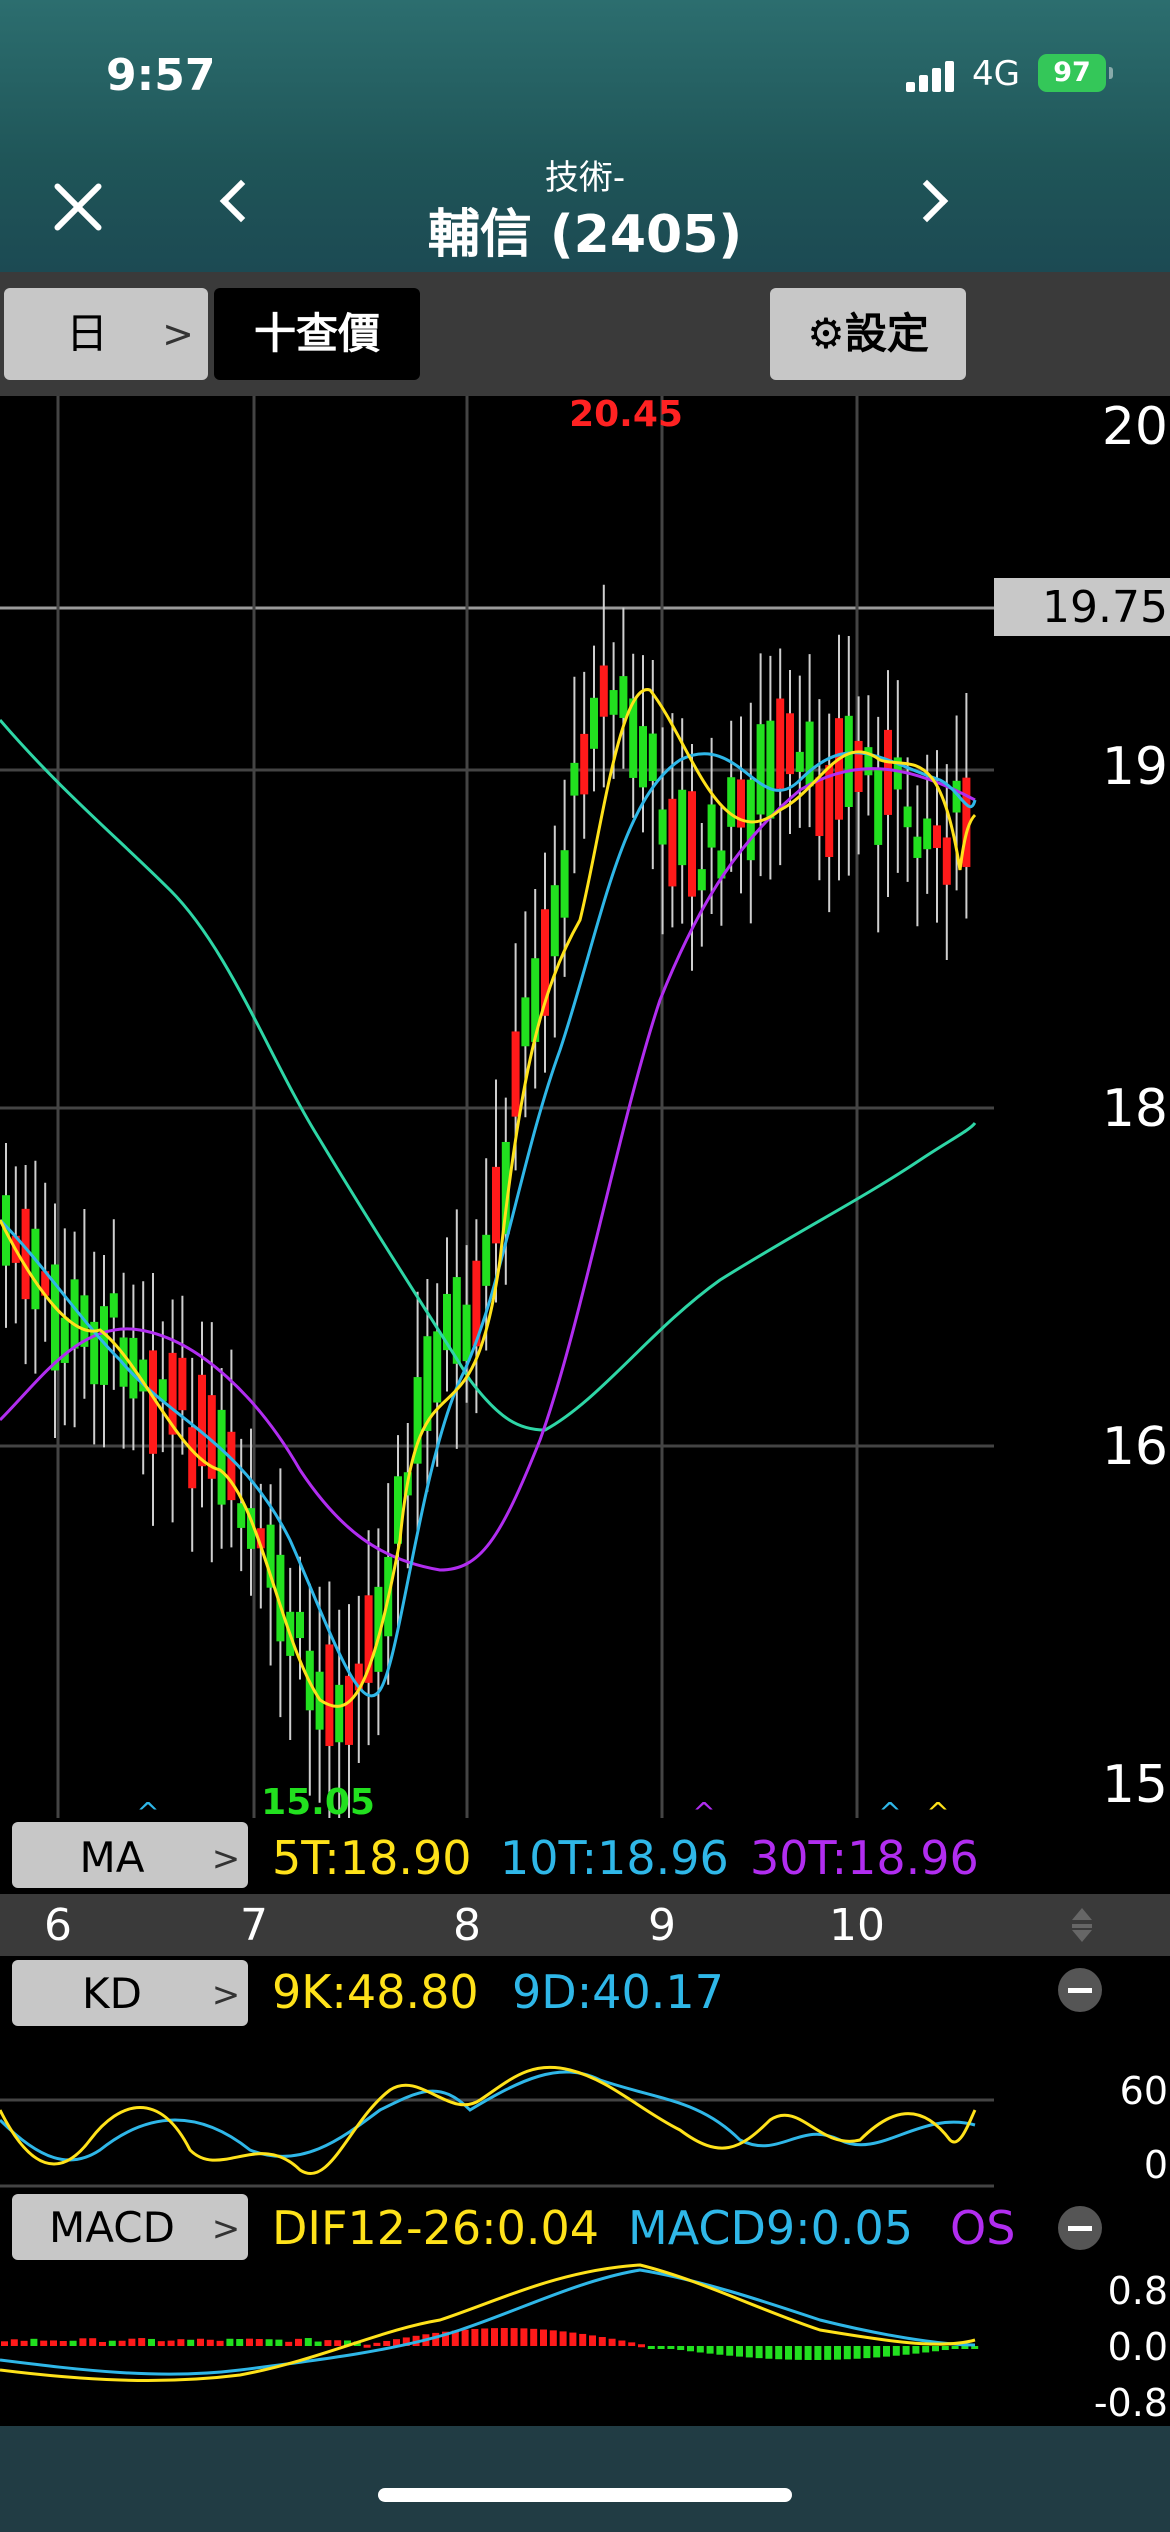 This screenshot has width=1170, height=2532. What do you see at coordinates (770, 2228) in the screenshot?
I see `macd-signal-value: MACD9:0.05` at bounding box center [770, 2228].